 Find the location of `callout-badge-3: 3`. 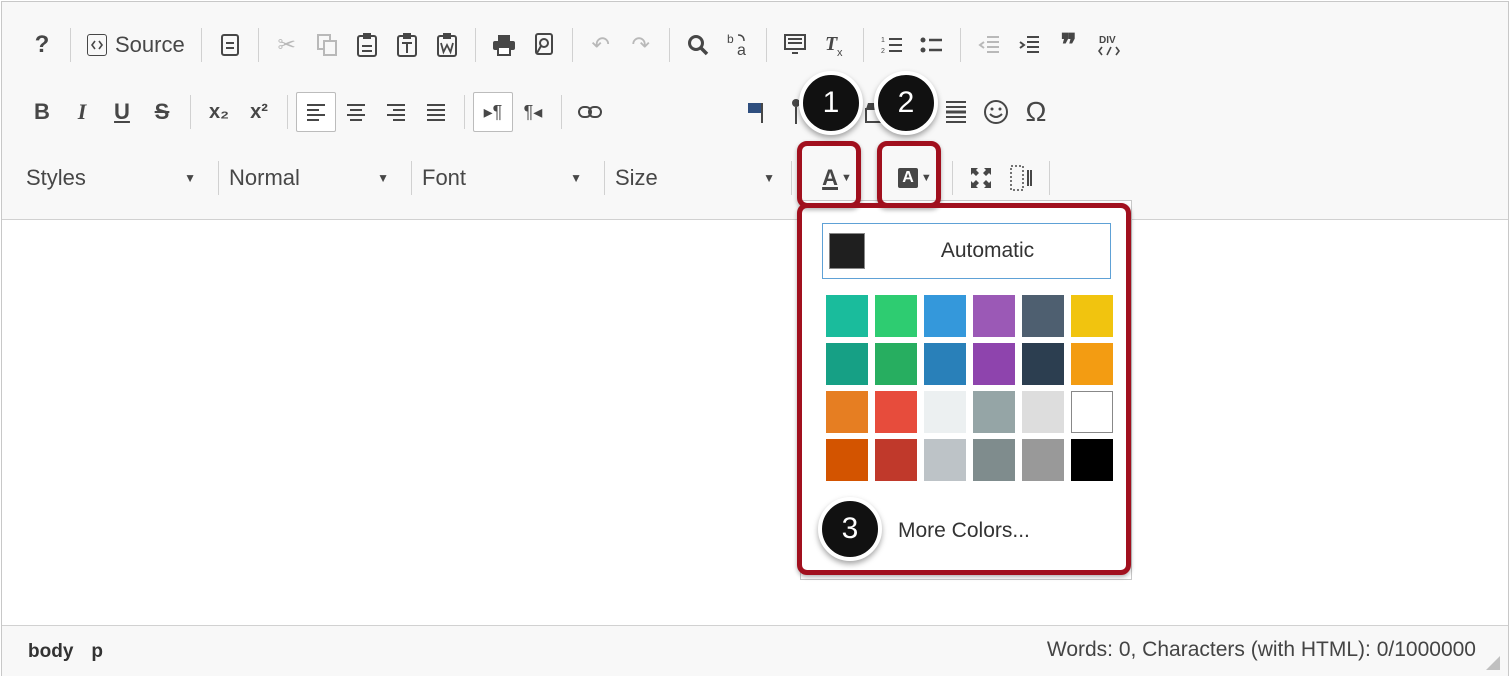

callout-badge-3: 3 is located at coordinates (850, 529).